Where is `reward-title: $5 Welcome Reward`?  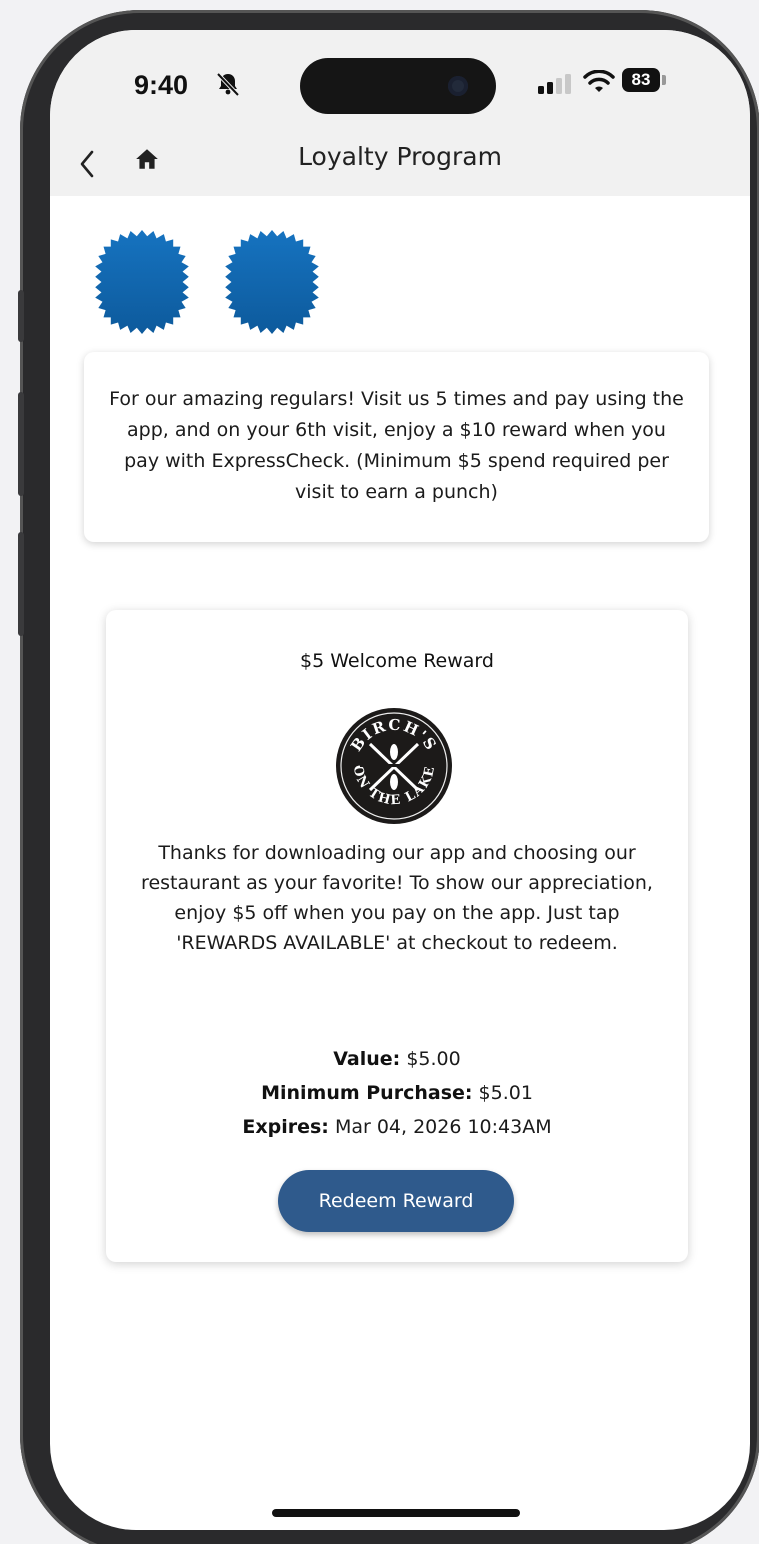 reward-title: $5 Welcome Reward is located at coordinates (397, 661).